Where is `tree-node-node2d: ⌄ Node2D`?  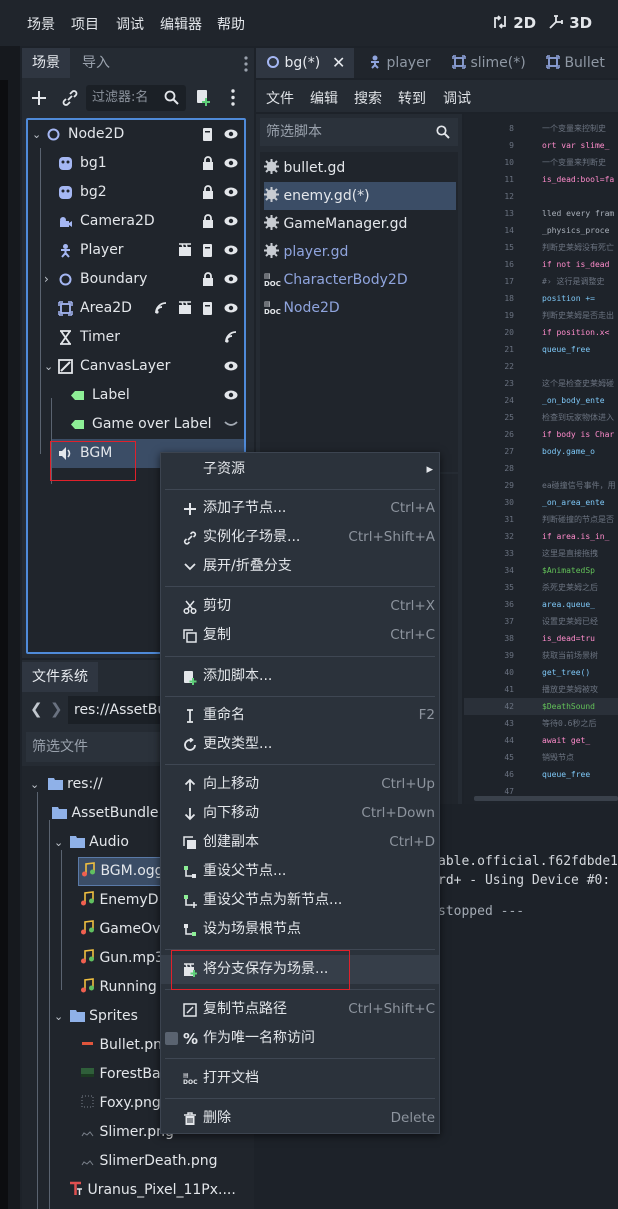 tree-node-node2d: ⌄ Node2D is located at coordinates (136, 134).